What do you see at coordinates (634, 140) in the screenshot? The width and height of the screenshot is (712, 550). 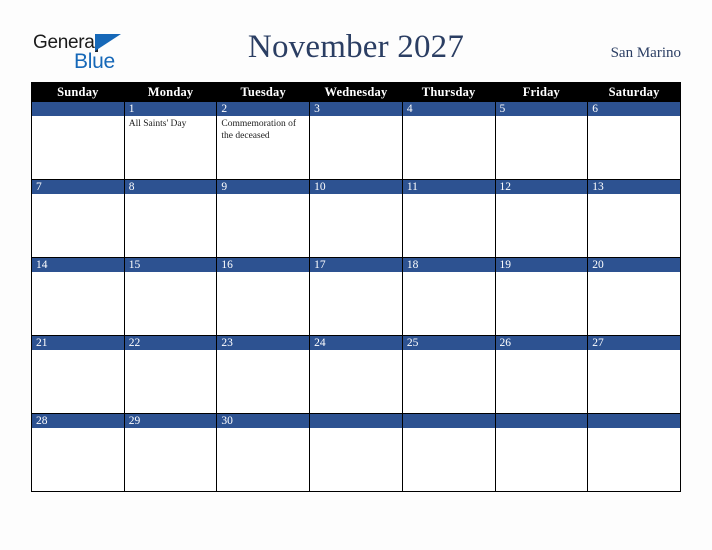 I see `calendar-day-cell: 6` at bounding box center [634, 140].